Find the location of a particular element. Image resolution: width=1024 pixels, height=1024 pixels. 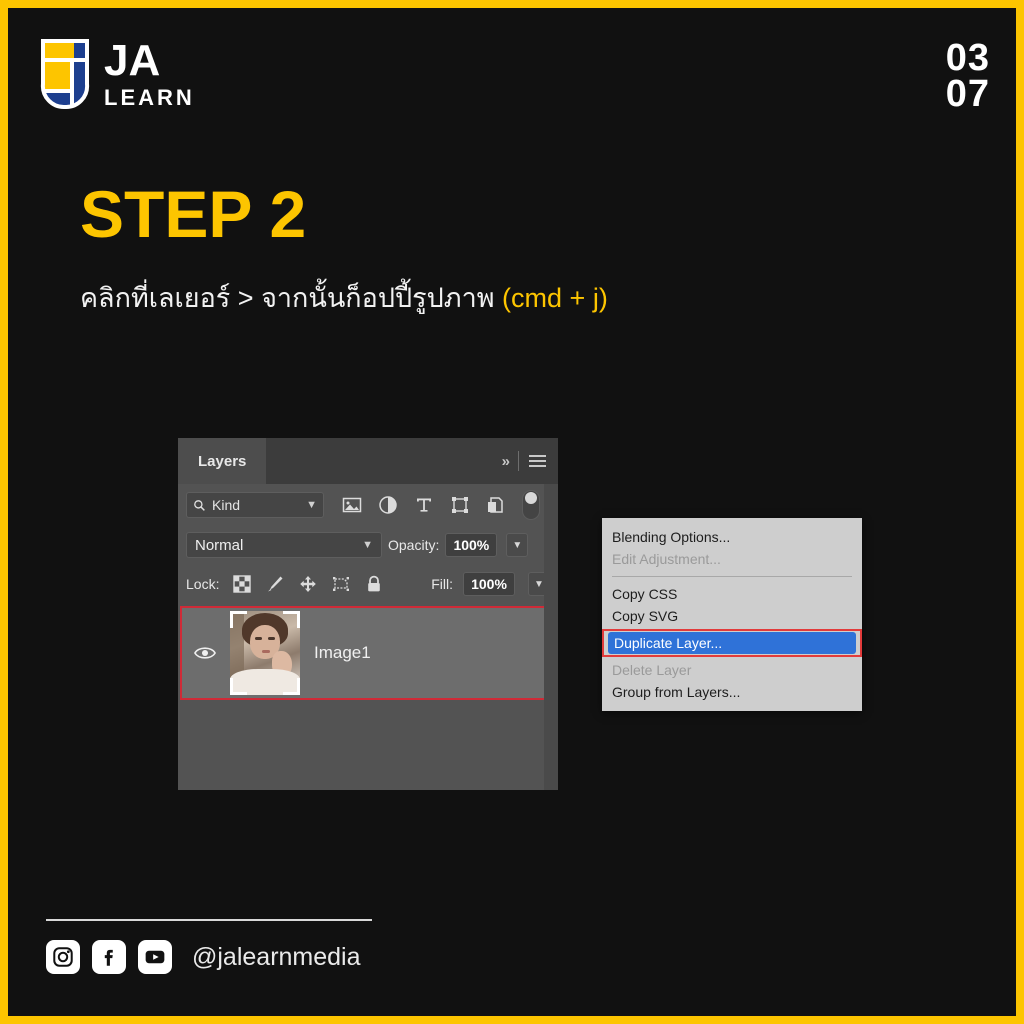

brand-wordmark: JA LEARN is located at coordinates (149, 74).